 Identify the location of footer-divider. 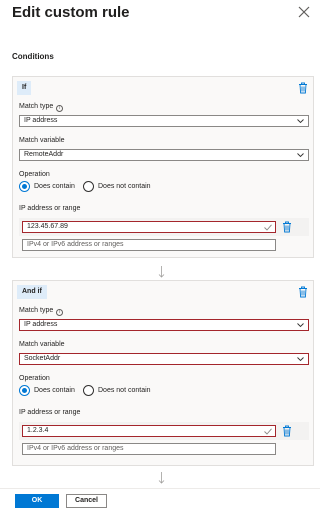
(160, 488).